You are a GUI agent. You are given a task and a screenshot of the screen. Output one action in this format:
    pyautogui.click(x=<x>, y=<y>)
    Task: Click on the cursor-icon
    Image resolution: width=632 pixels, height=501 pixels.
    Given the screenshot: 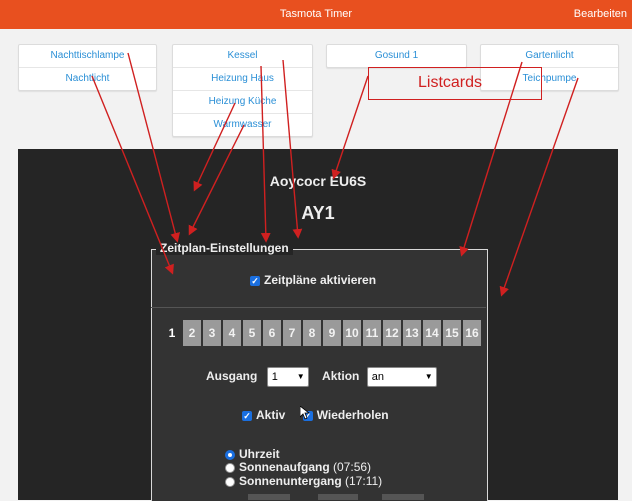 What is the action you would take?
    pyautogui.click(x=305, y=413)
    